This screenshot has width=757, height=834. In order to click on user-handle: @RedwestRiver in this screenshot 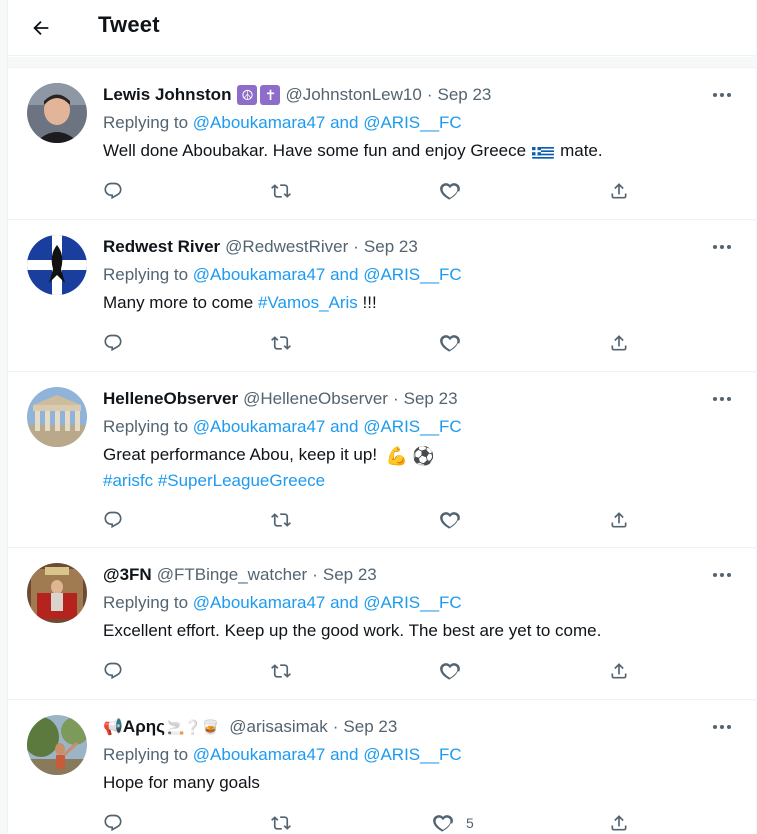, I will do `click(286, 247)`.